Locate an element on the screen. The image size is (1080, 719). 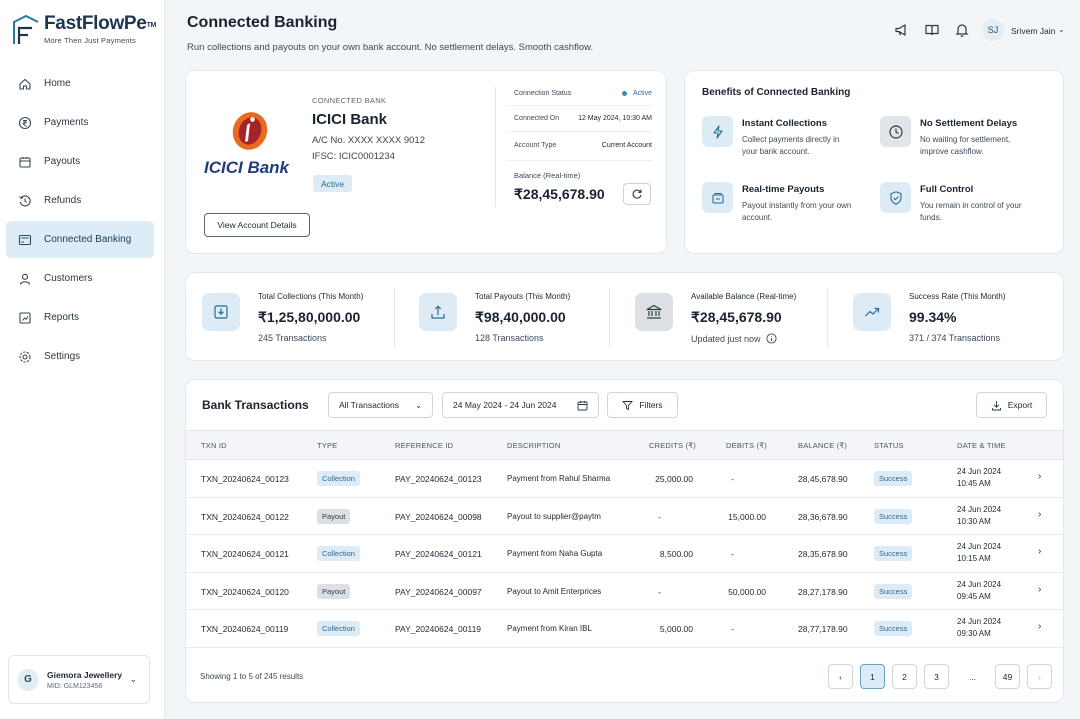
balance-amount: 28,27,178.90 is located at coordinates (823, 591).